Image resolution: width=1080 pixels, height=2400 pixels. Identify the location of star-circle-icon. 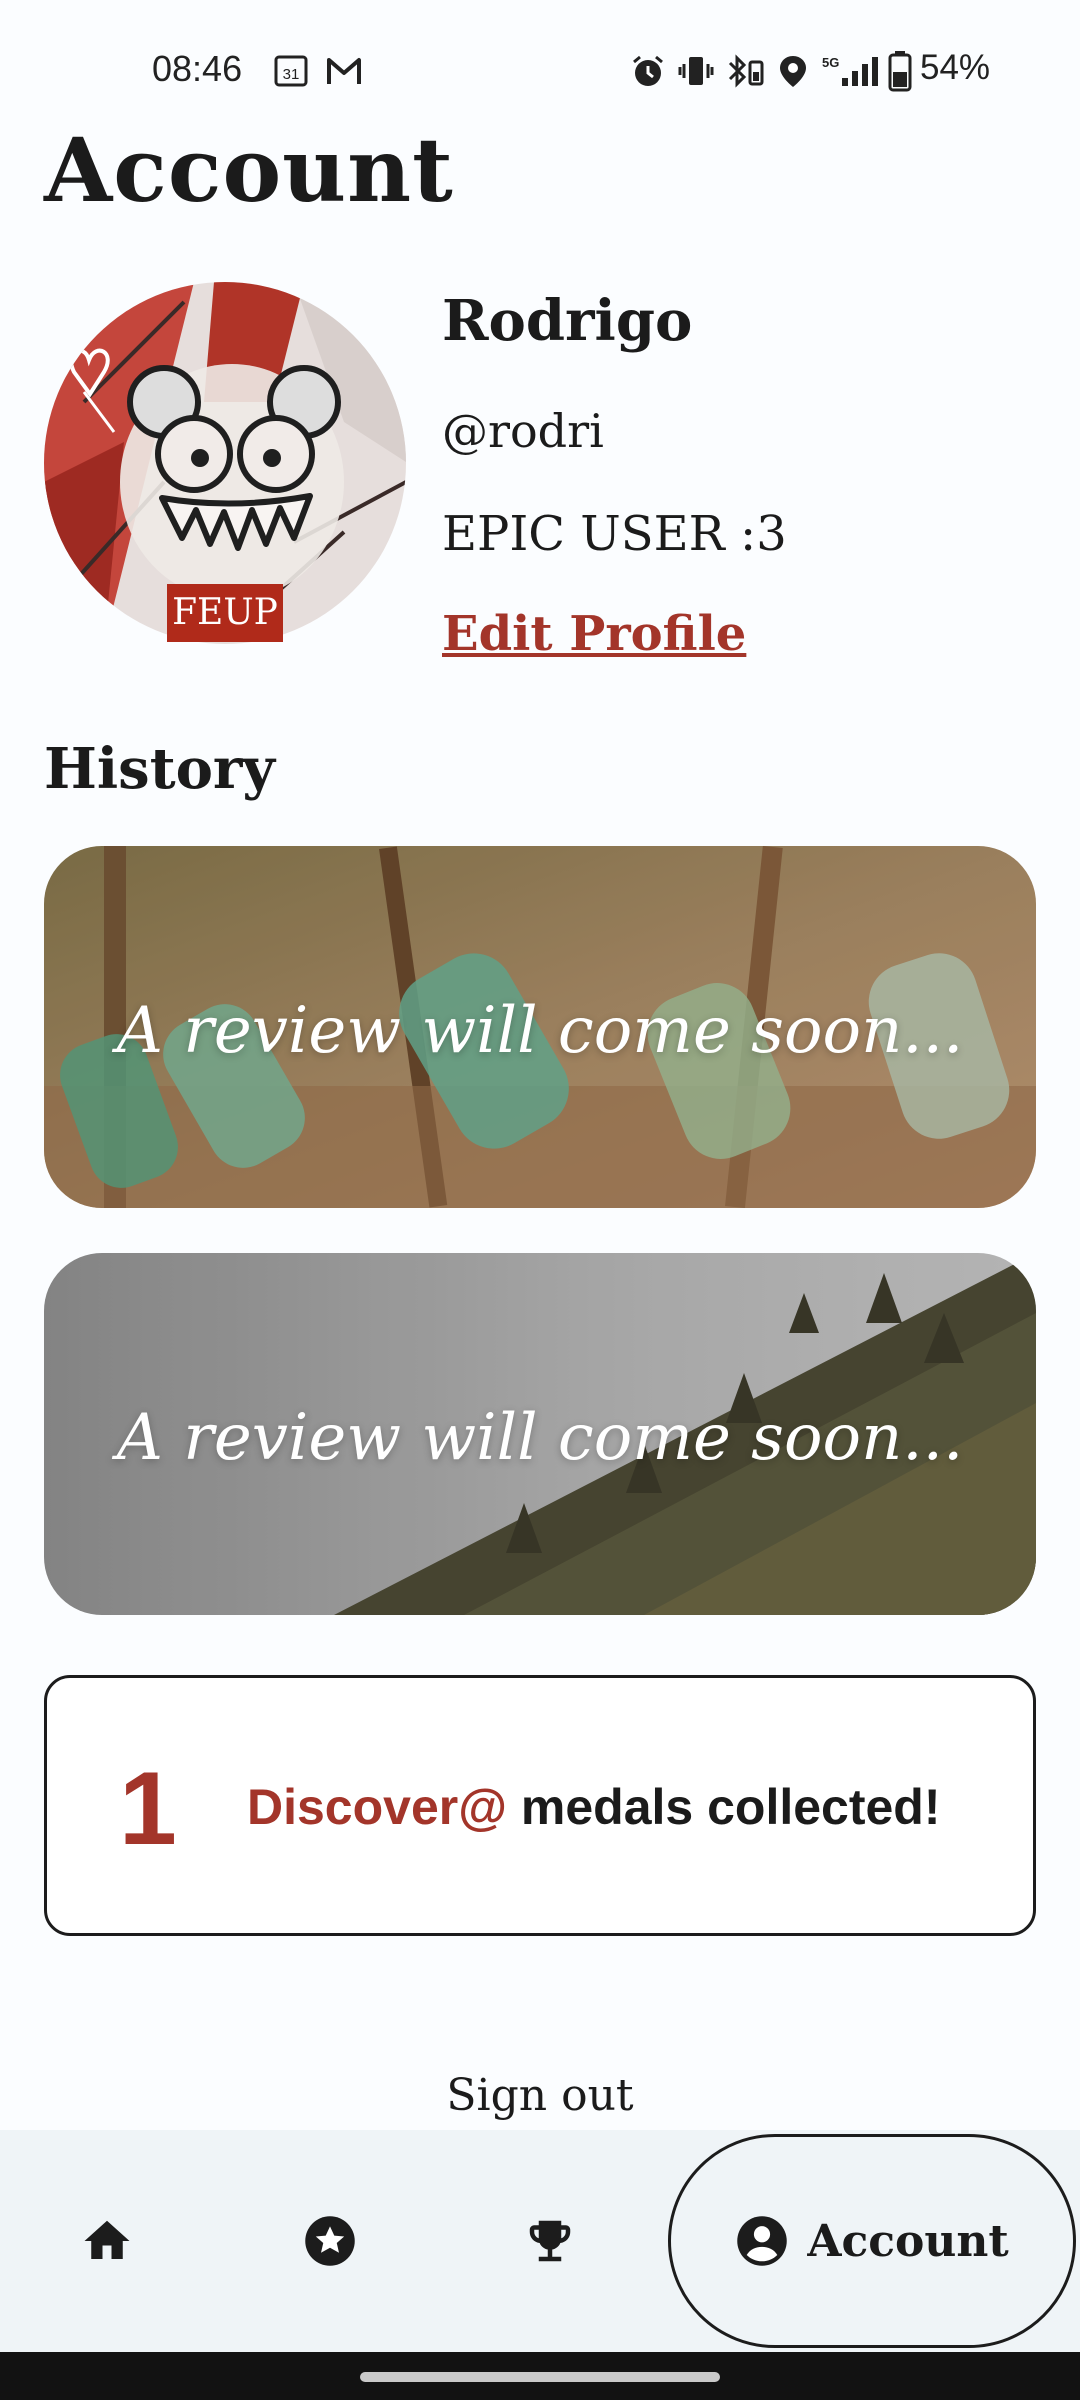
(330, 2241).